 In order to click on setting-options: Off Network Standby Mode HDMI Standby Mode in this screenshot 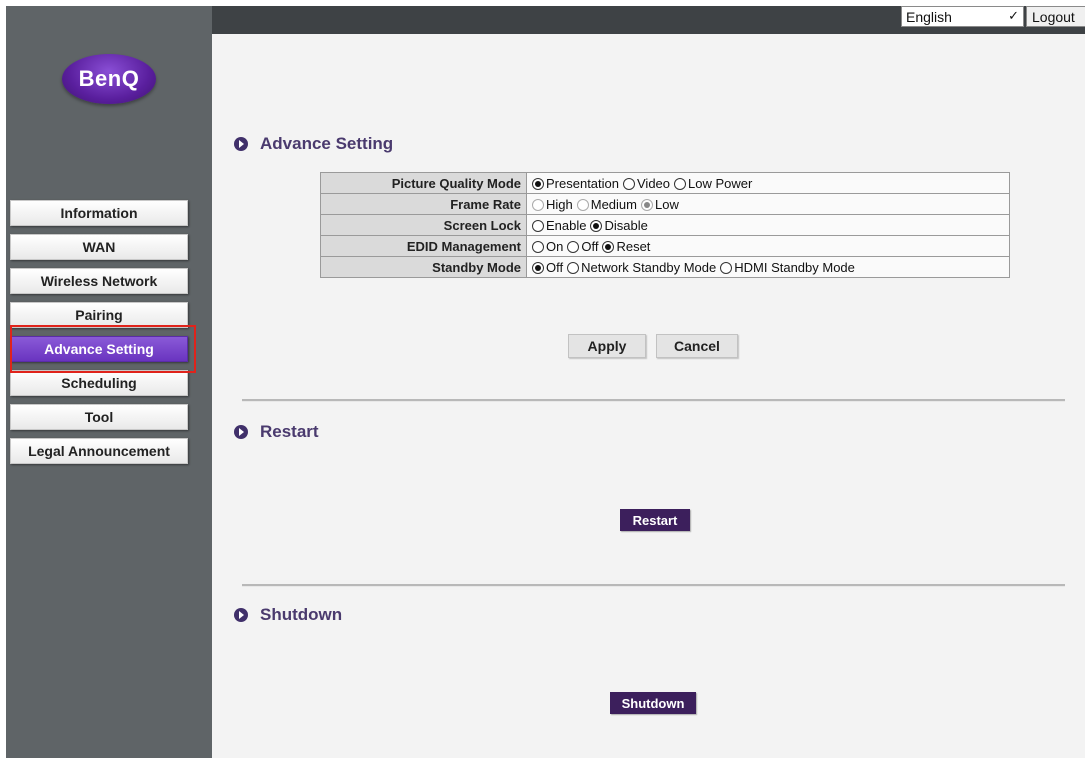, I will do `click(768, 267)`.